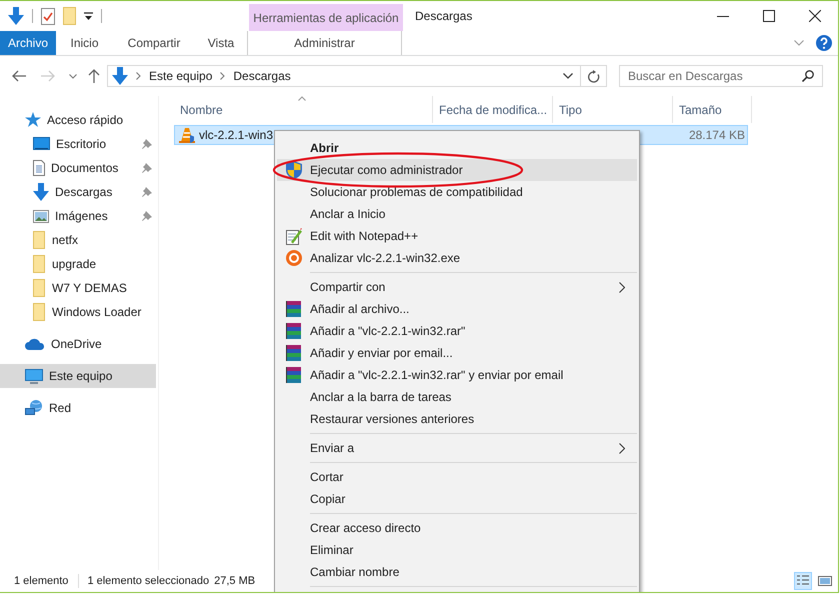 Image resolution: width=840 pixels, height=594 pixels. Describe the element at coordinates (444, 16) in the screenshot. I see `window-title: Descargas` at that location.